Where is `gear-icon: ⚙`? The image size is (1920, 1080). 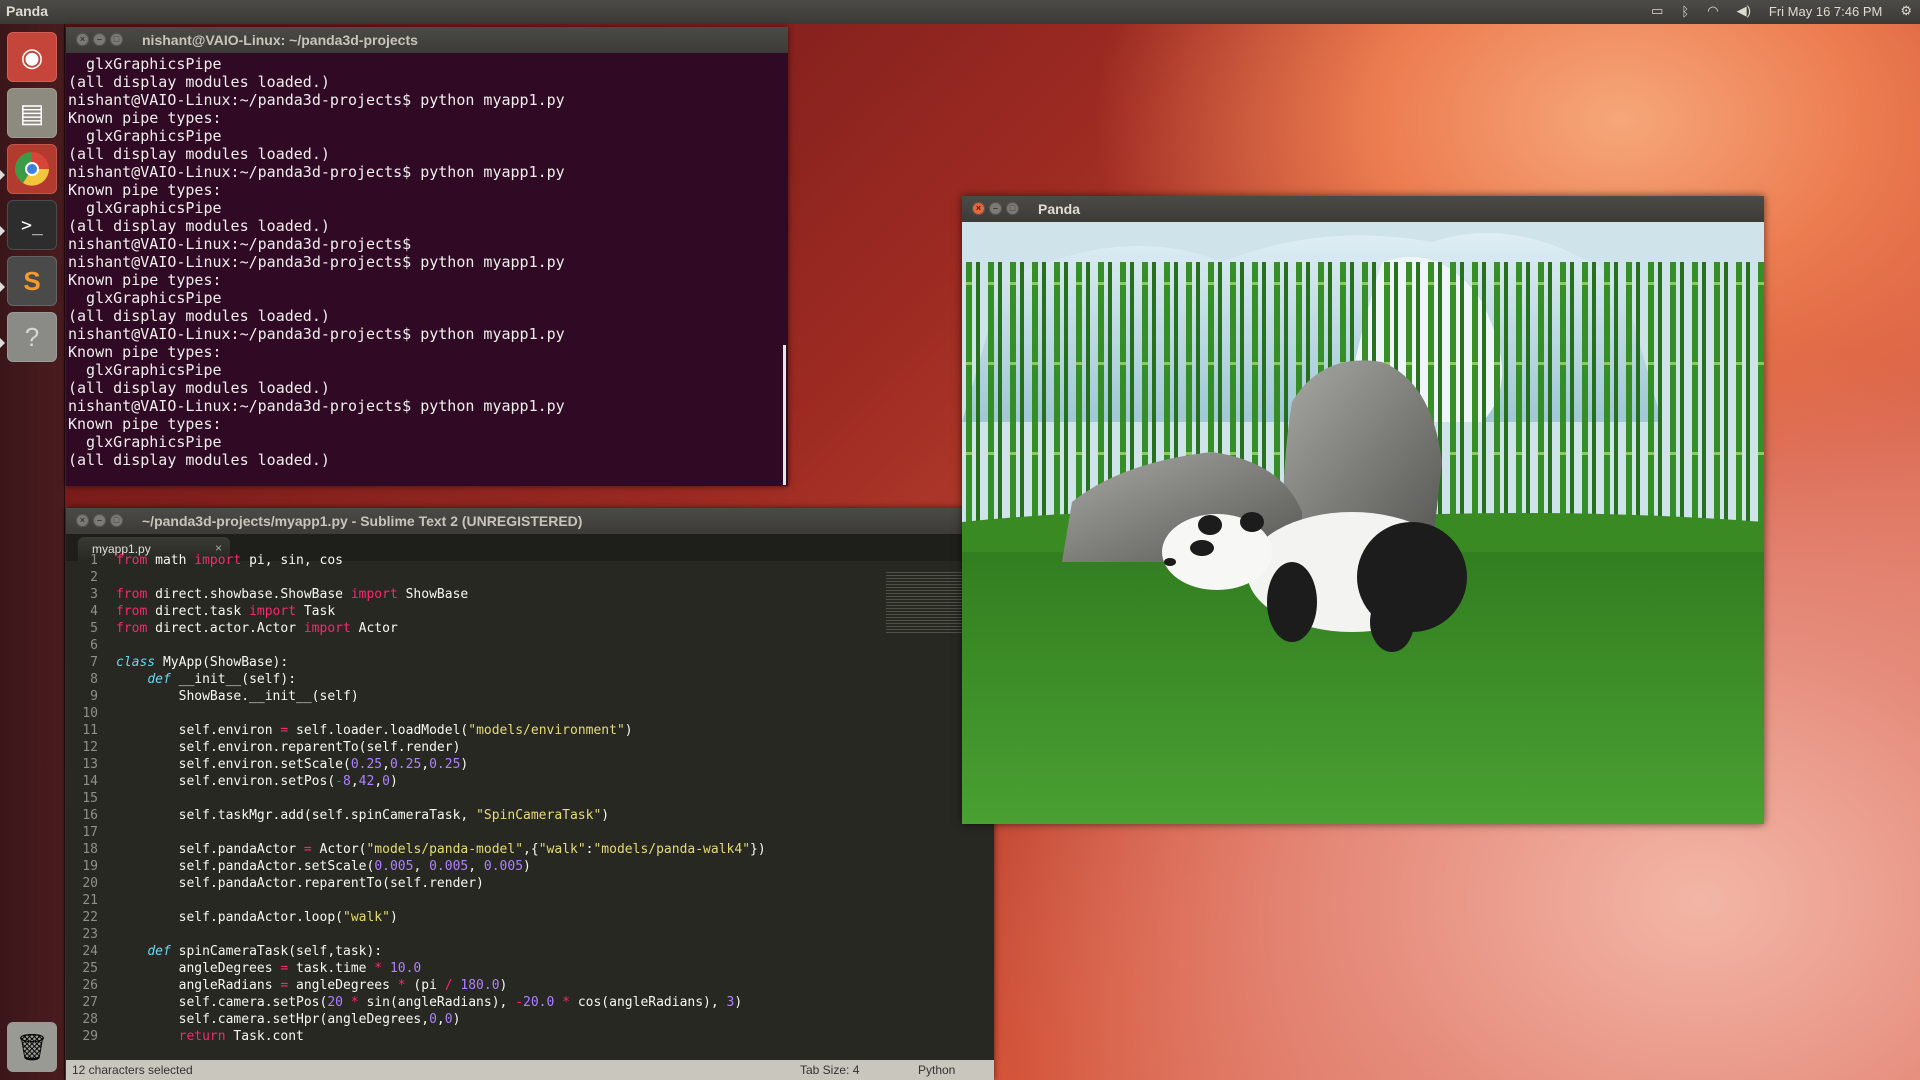
gear-icon: ⚙ is located at coordinates (1906, 11).